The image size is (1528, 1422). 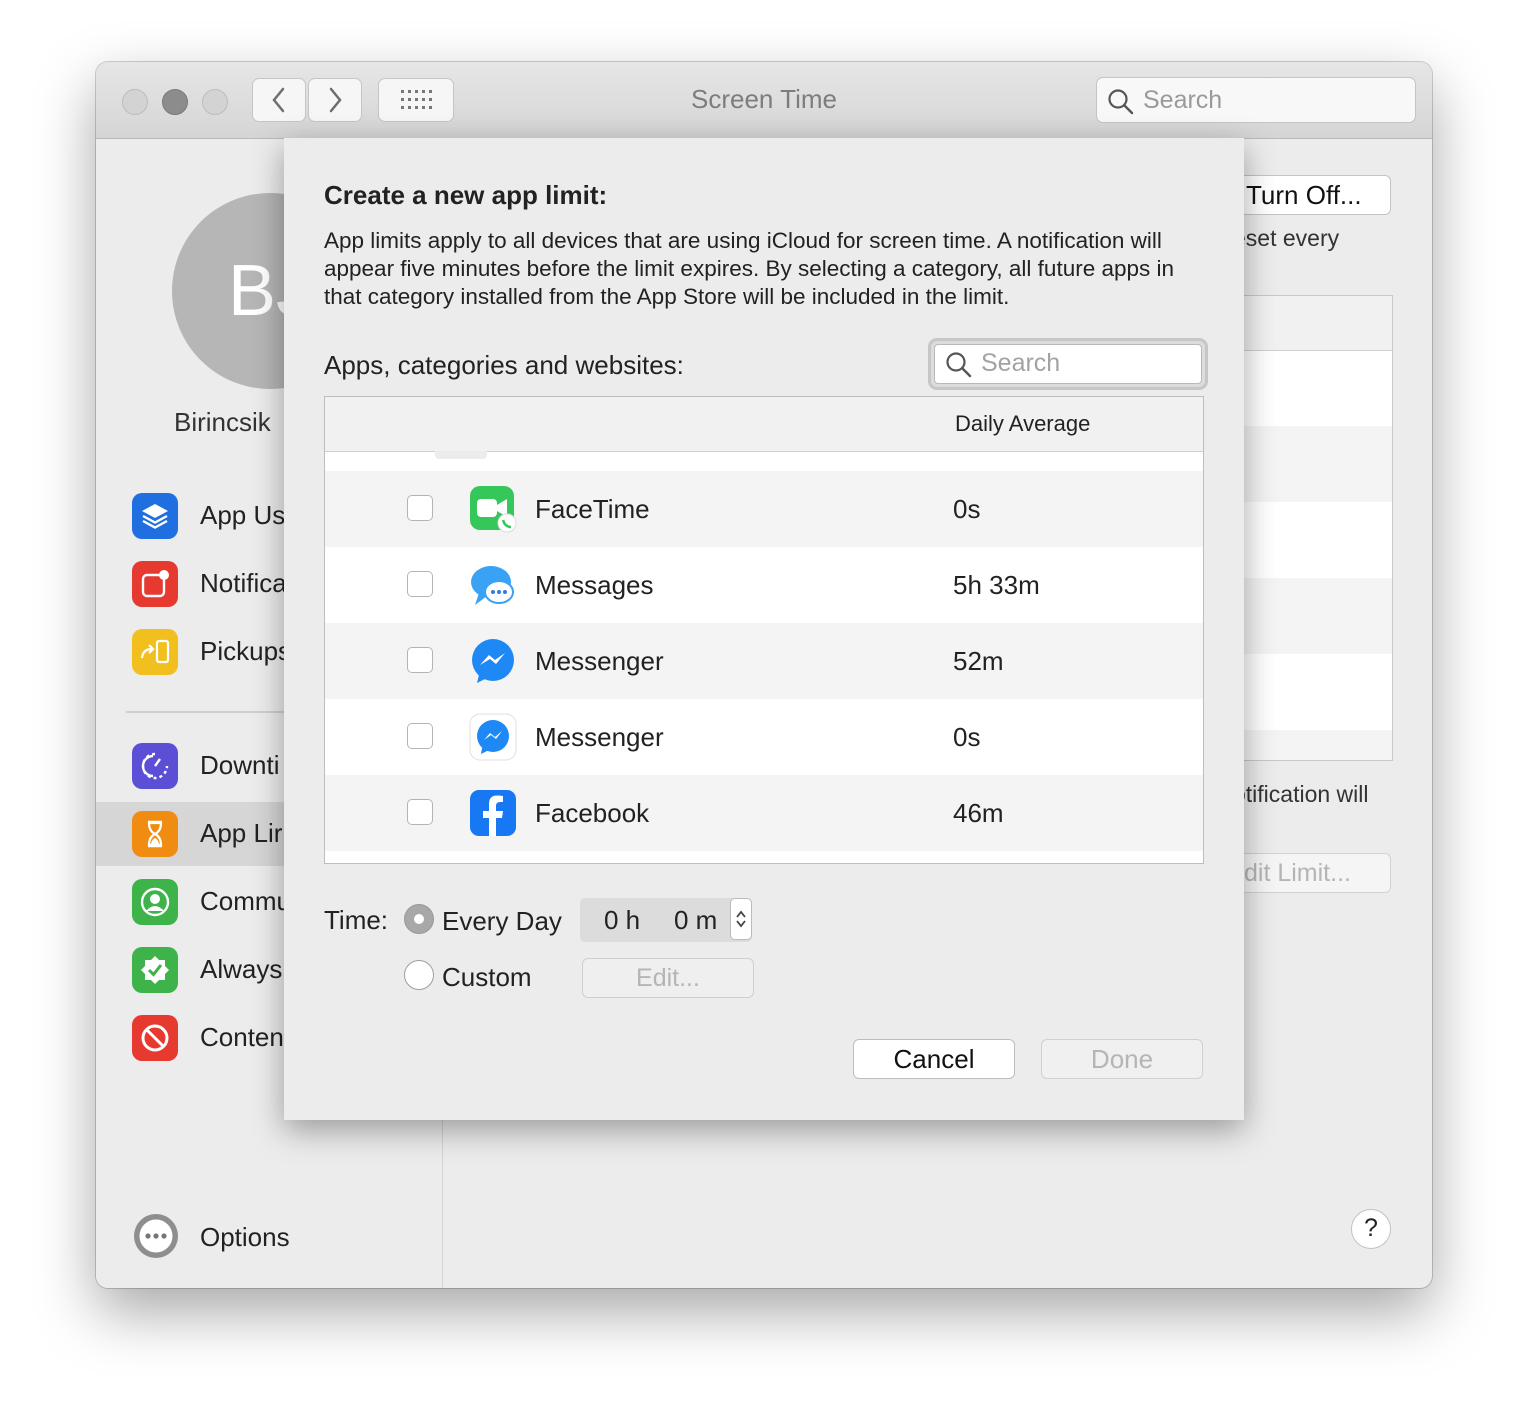 What do you see at coordinates (594, 585) in the screenshot?
I see `app-name: Messages` at bounding box center [594, 585].